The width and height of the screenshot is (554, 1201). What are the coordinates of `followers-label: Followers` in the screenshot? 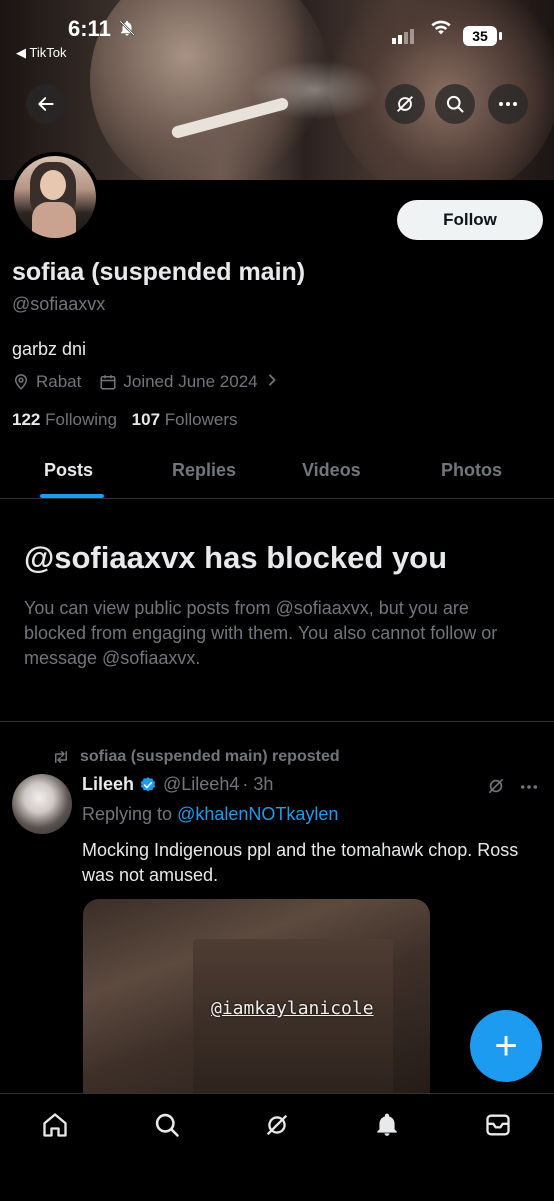 It's located at (201, 419).